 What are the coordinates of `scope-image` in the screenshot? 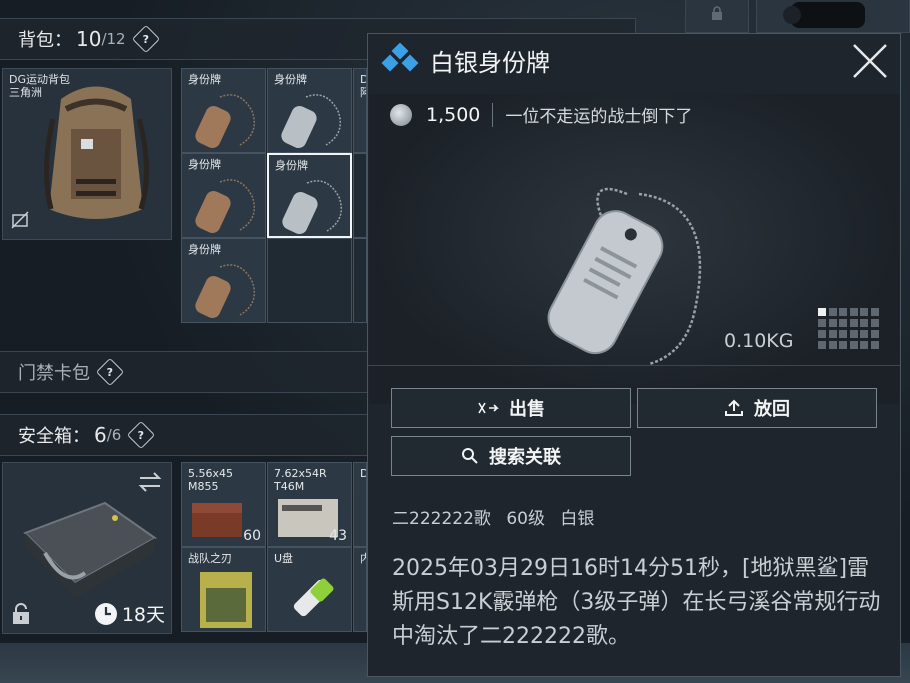 It's located at (824, 15).